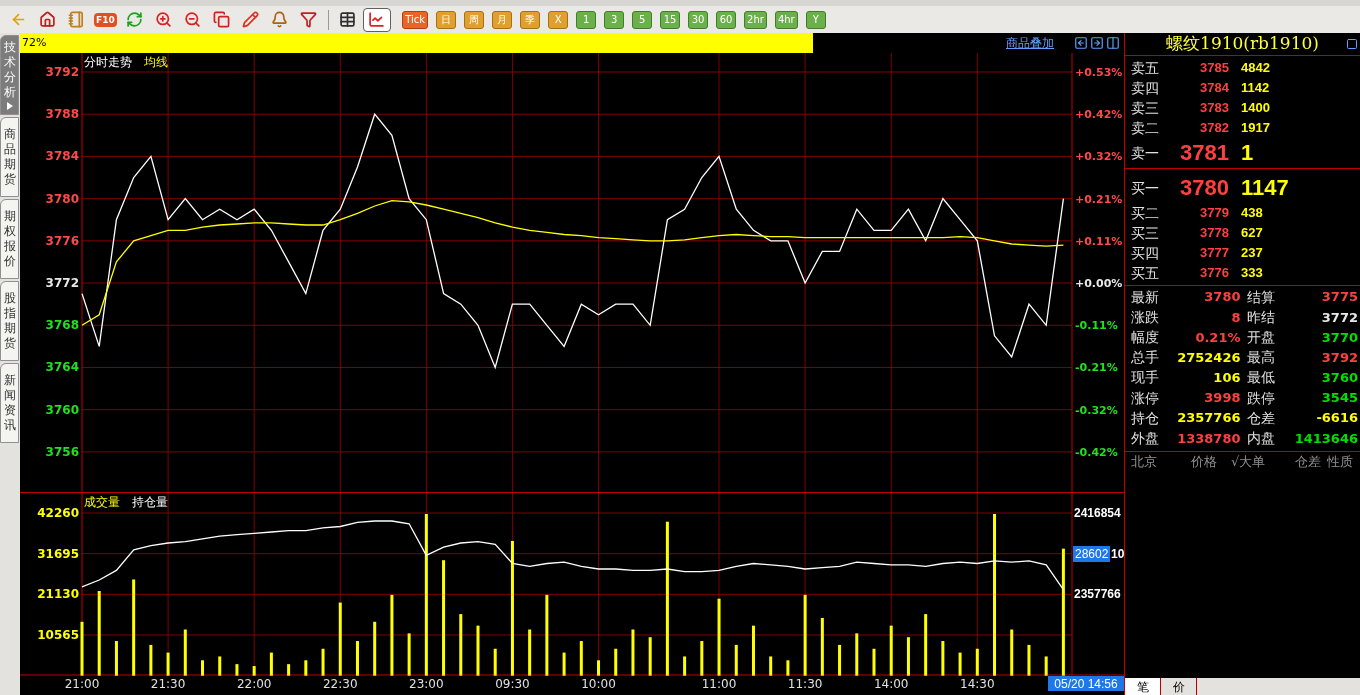 This screenshot has height=695, width=1360. I want to click on column-header: 北京, so click(1144, 462).